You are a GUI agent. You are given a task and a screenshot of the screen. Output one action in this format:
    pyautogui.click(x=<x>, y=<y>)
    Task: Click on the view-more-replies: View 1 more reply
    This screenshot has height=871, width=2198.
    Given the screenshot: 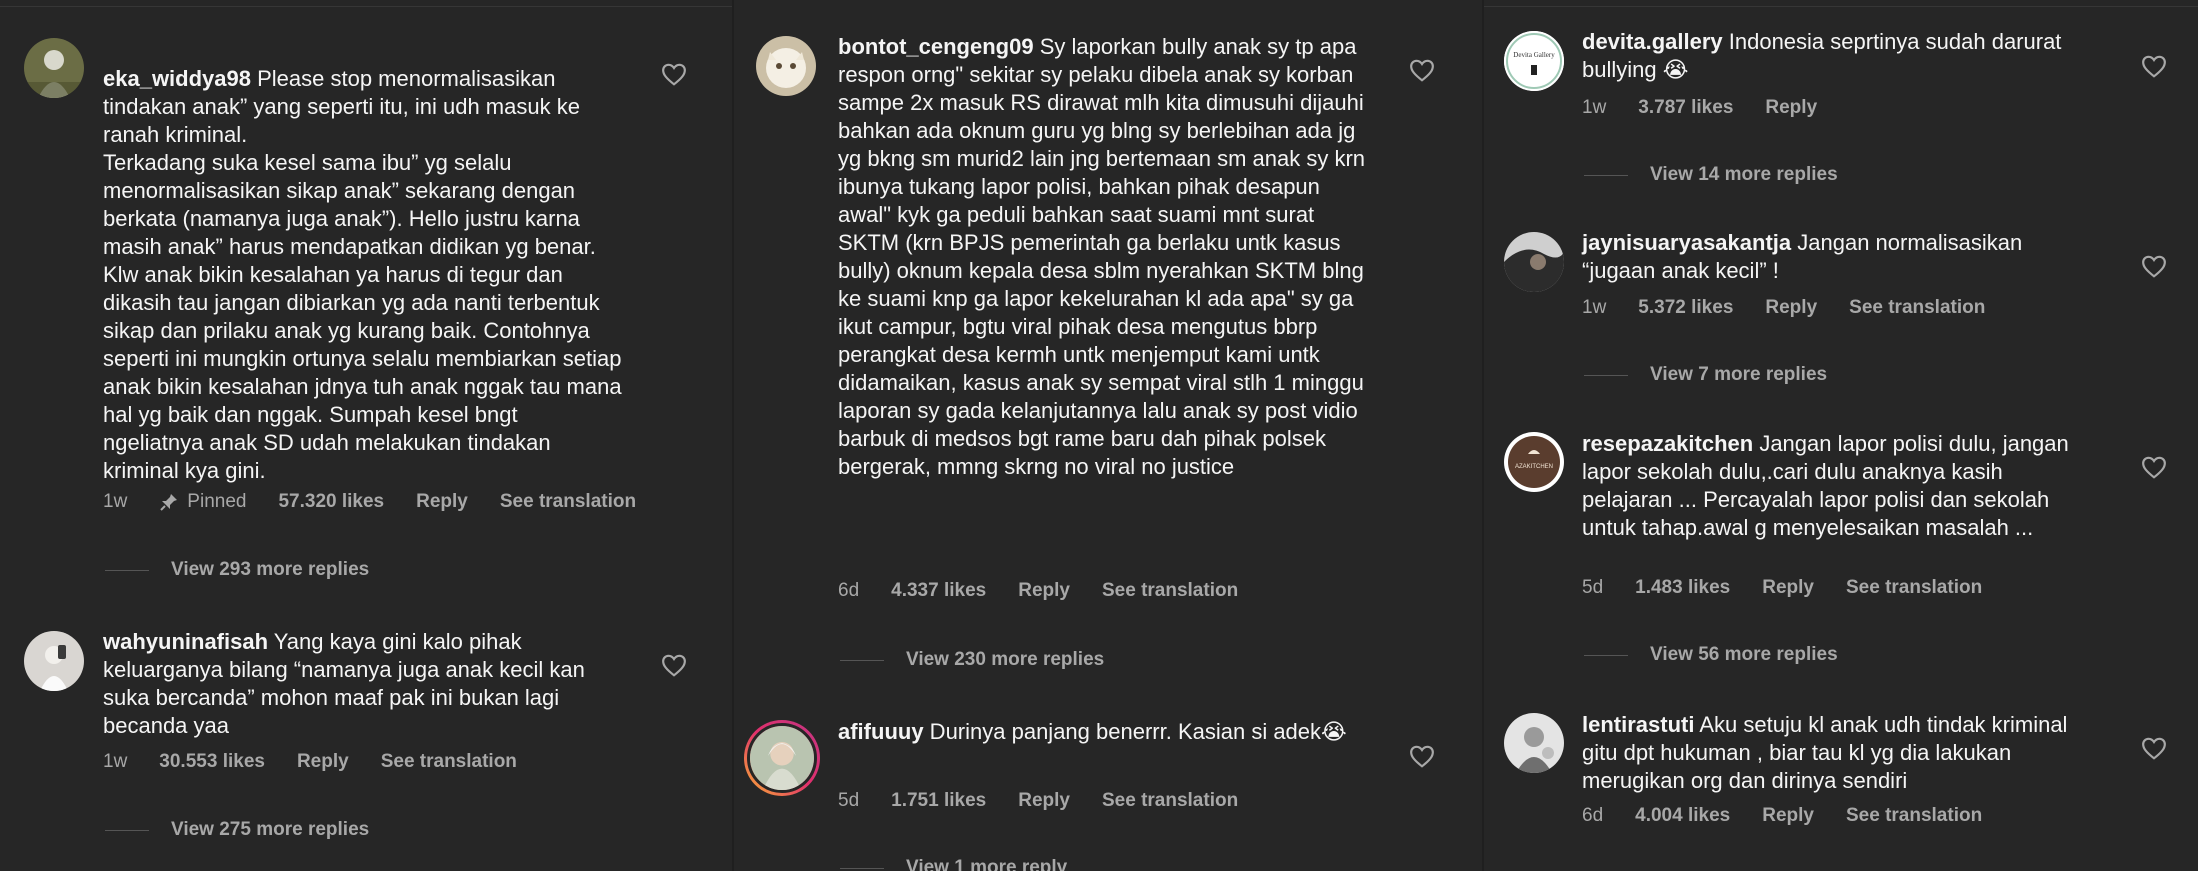 What is the action you would take?
    pyautogui.click(x=953, y=864)
    